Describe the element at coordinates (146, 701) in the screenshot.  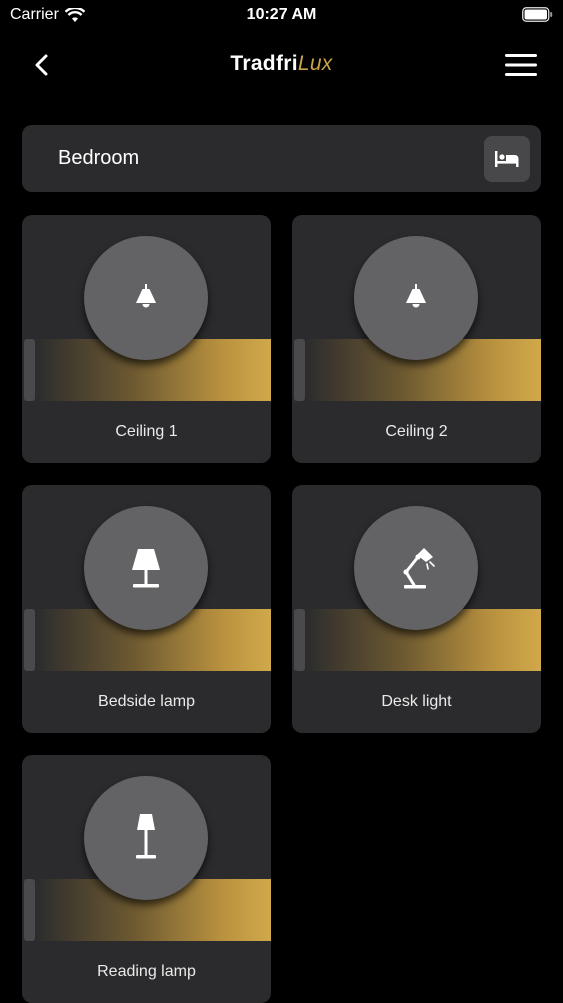
I see `light-name: Bedside lamp` at that location.